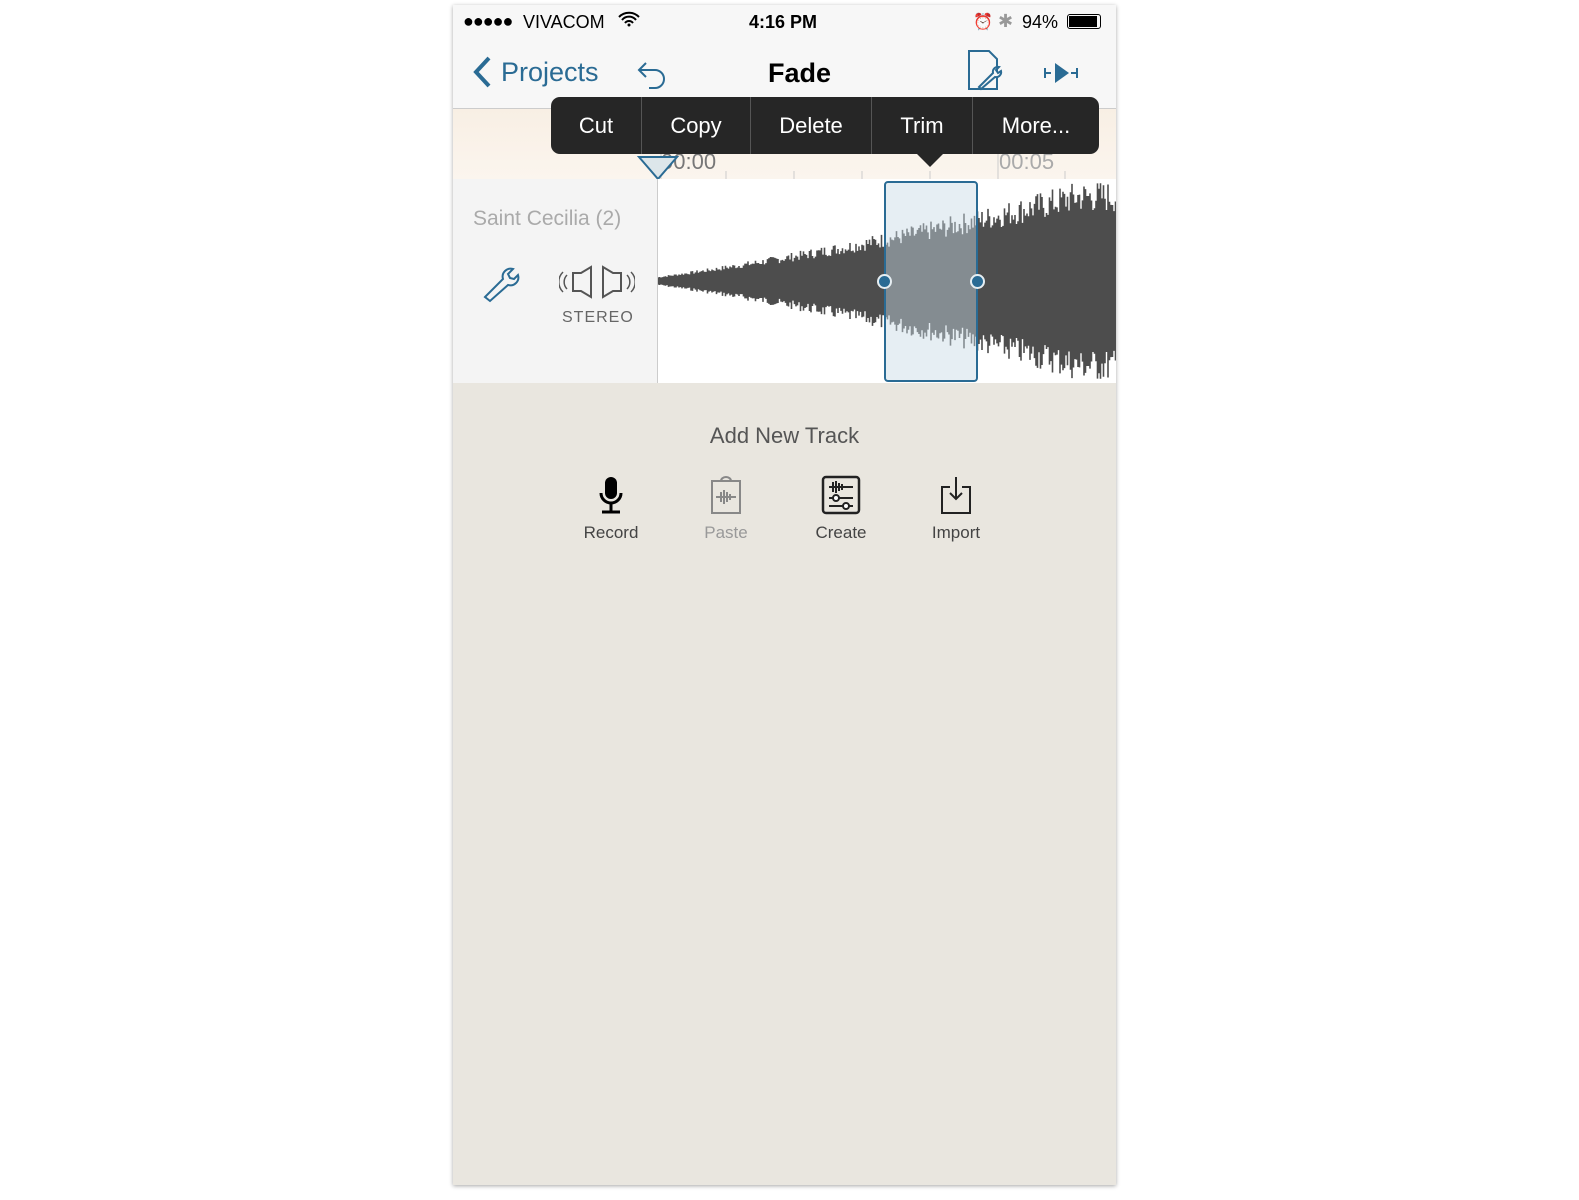 This screenshot has width=1579, height=1200. I want to click on bluetooth-icon: ✱, so click(1006, 21).